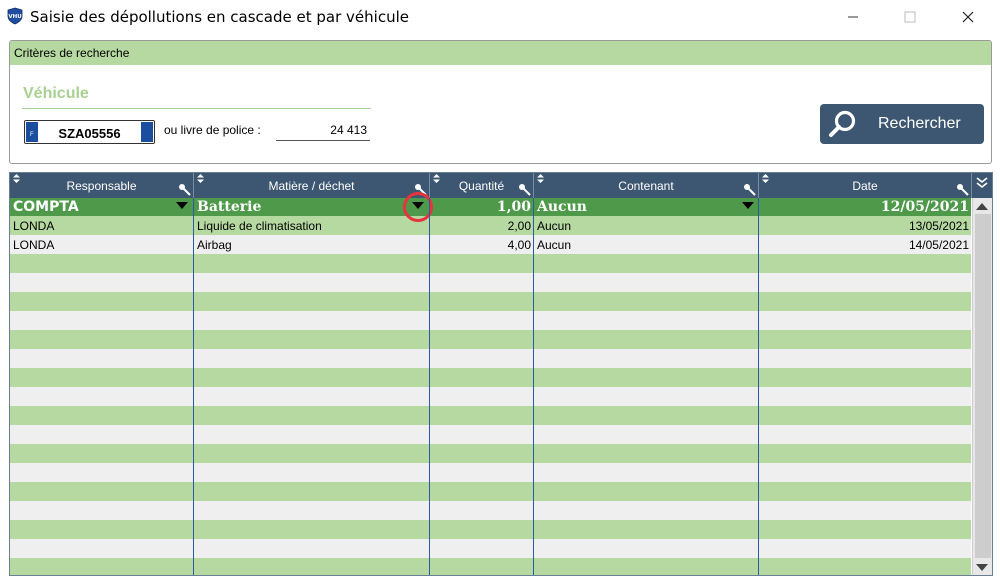 The width and height of the screenshot is (1000, 578). Describe the element at coordinates (938, 226) in the screenshot. I see `cell-date: 13/05/2021` at that location.